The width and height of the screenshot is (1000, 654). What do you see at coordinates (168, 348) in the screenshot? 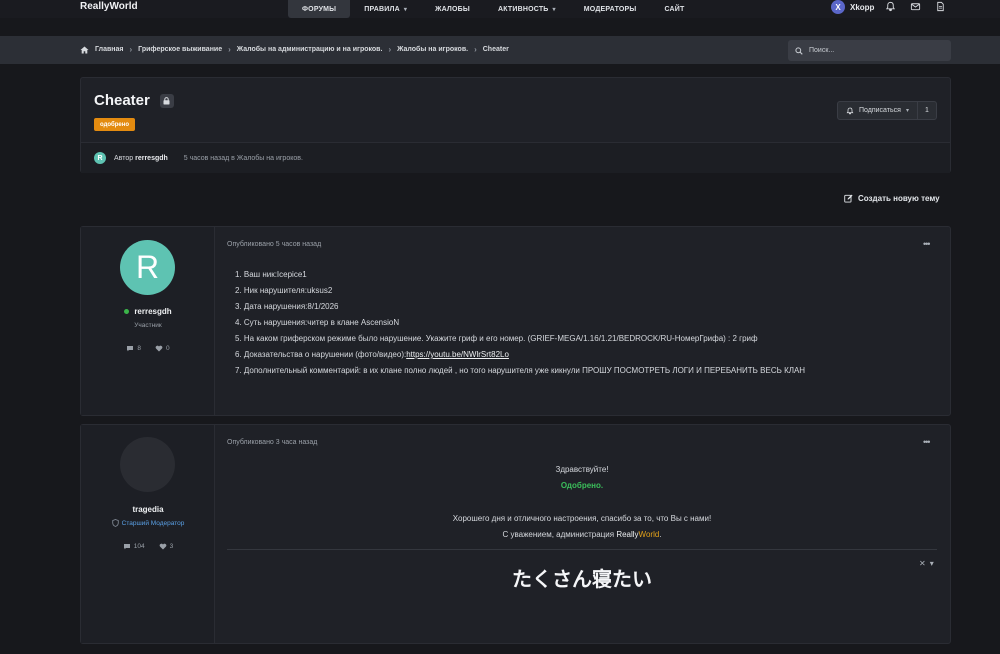
I see `likes-count: 0` at bounding box center [168, 348].